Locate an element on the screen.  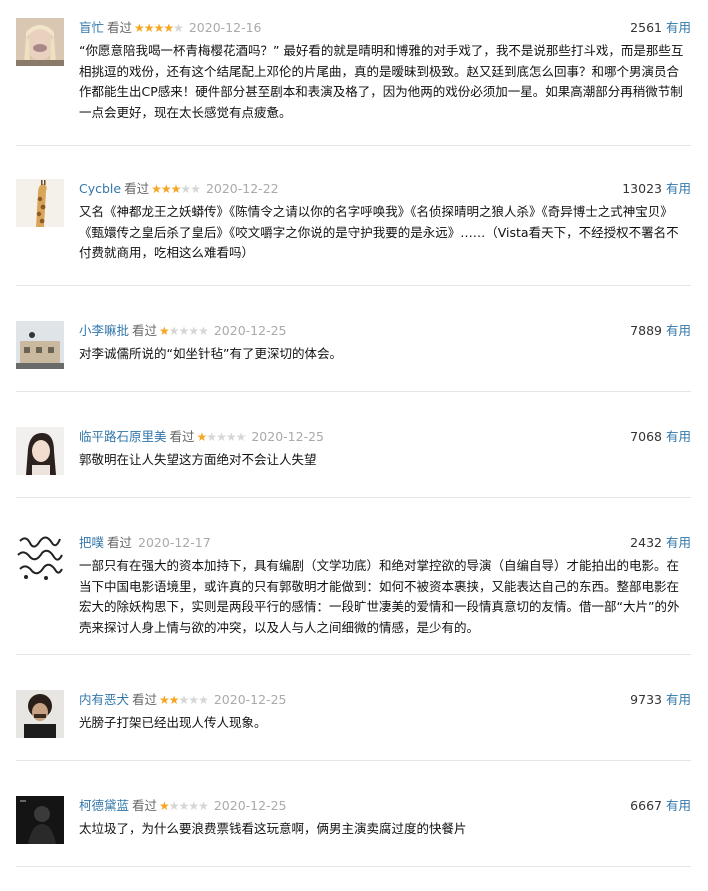
comment-info: 内有恶犬 看过 ★★★★★ 2020-12-25 9733 有用 is located at coordinates (385, 700).